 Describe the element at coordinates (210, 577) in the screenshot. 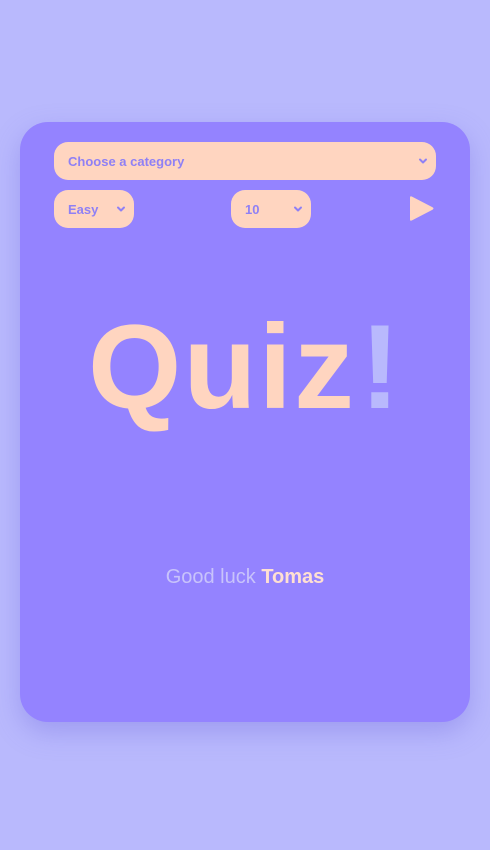

I see `greeting-prefix: Good luck` at that location.